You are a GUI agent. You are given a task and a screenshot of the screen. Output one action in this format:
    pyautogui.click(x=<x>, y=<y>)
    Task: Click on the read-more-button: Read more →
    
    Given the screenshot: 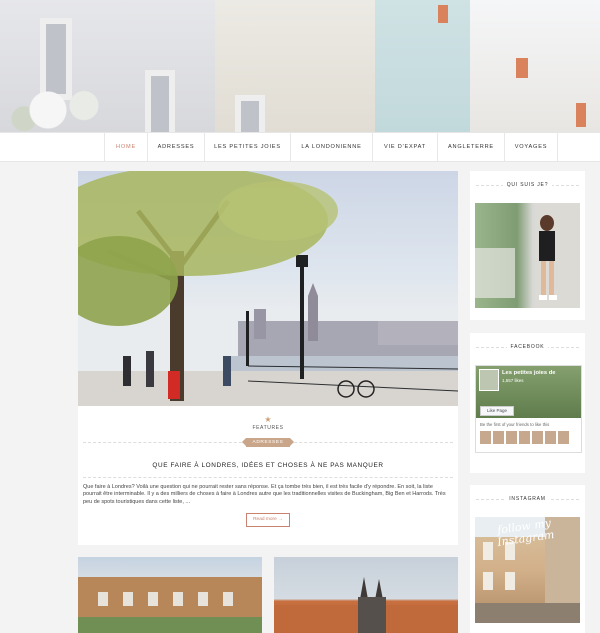 What is the action you would take?
    pyautogui.click(x=268, y=520)
    